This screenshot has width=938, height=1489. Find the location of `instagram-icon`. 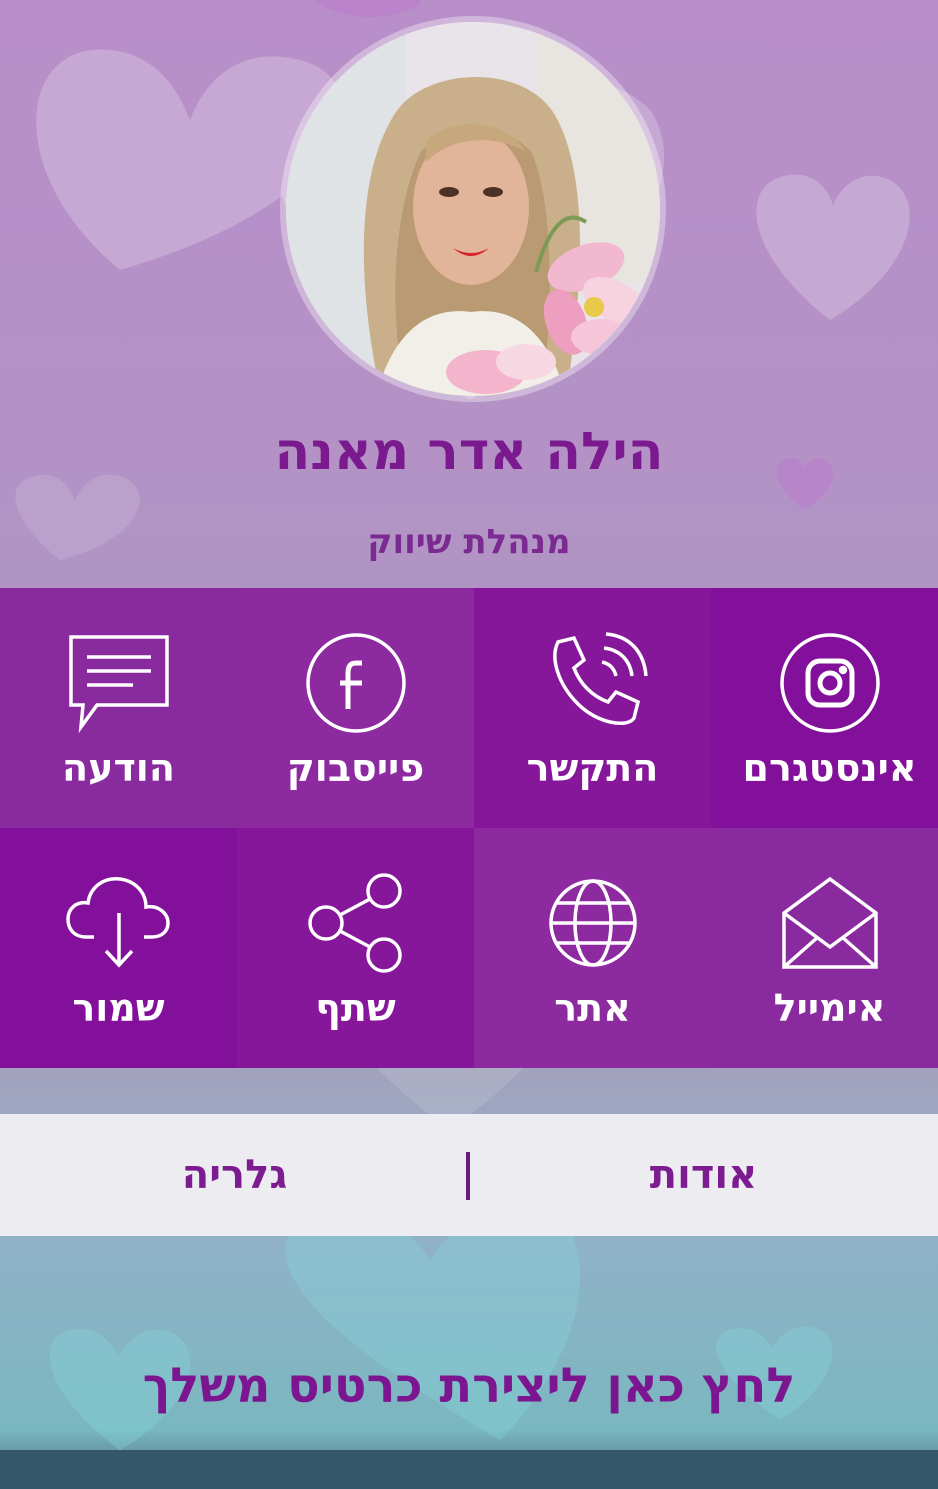

instagram-icon is located at coordinates (830, 683).